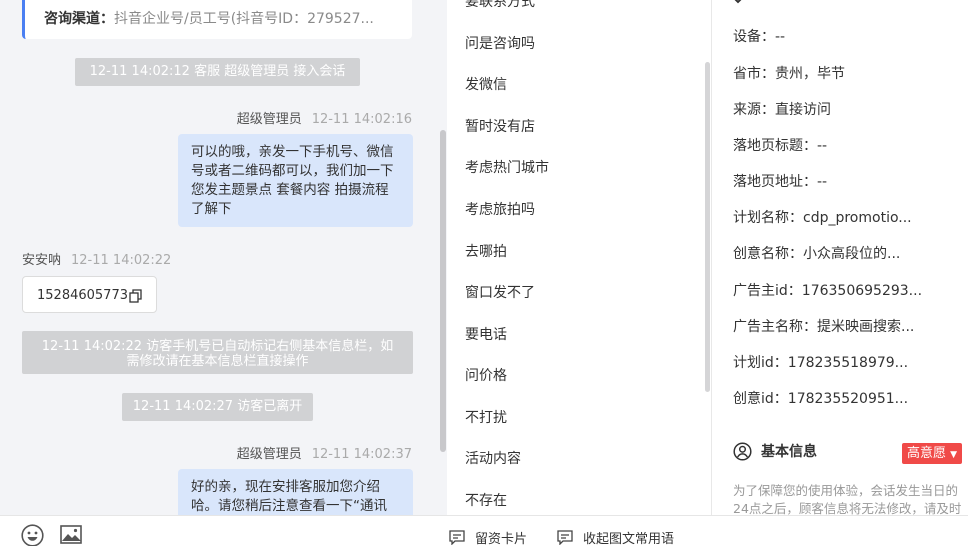 This screenshot has width=968, height=546. Describe the element at coordinates (493, 458) in the screenshot. I see `quick-reply-item: 活动内容` at that location.